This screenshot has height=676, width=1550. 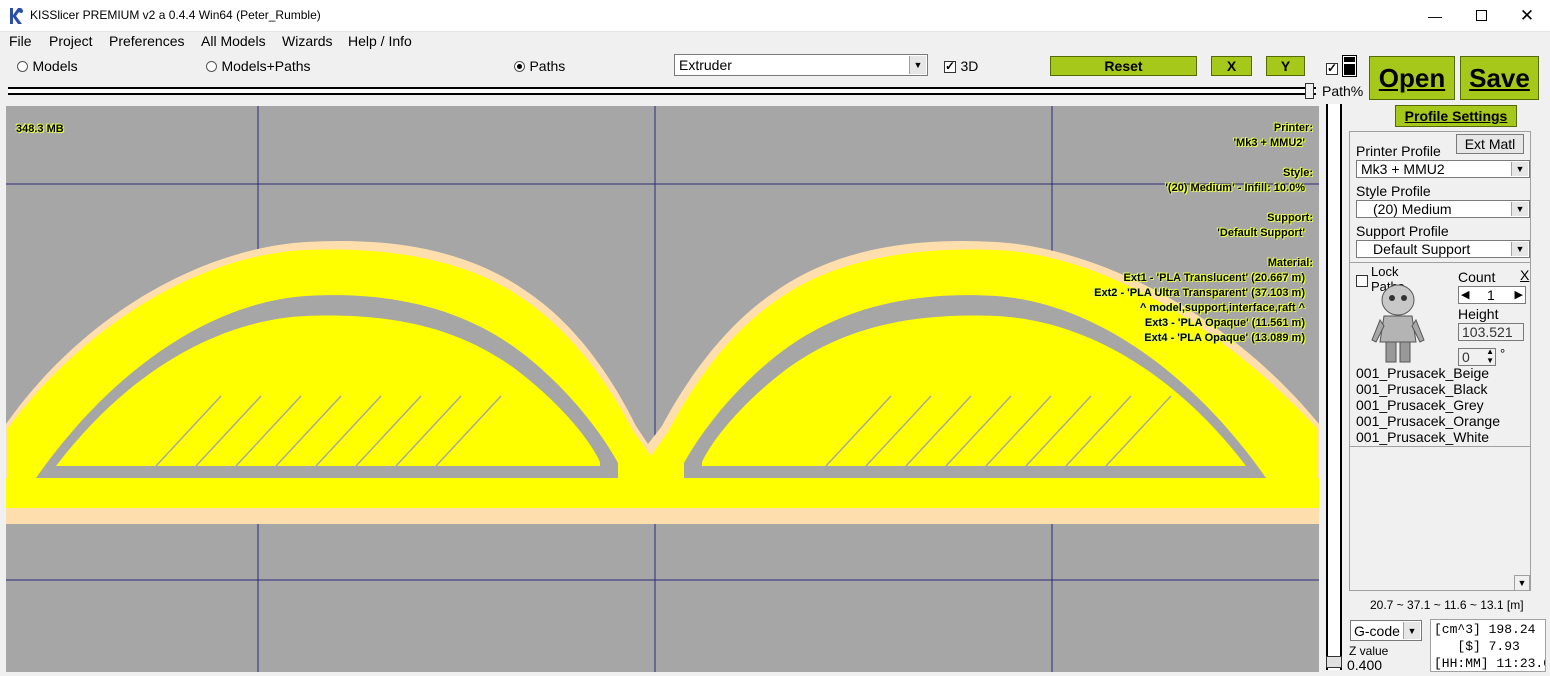 I want to click on radio-paths, so click(x=519, y=67).